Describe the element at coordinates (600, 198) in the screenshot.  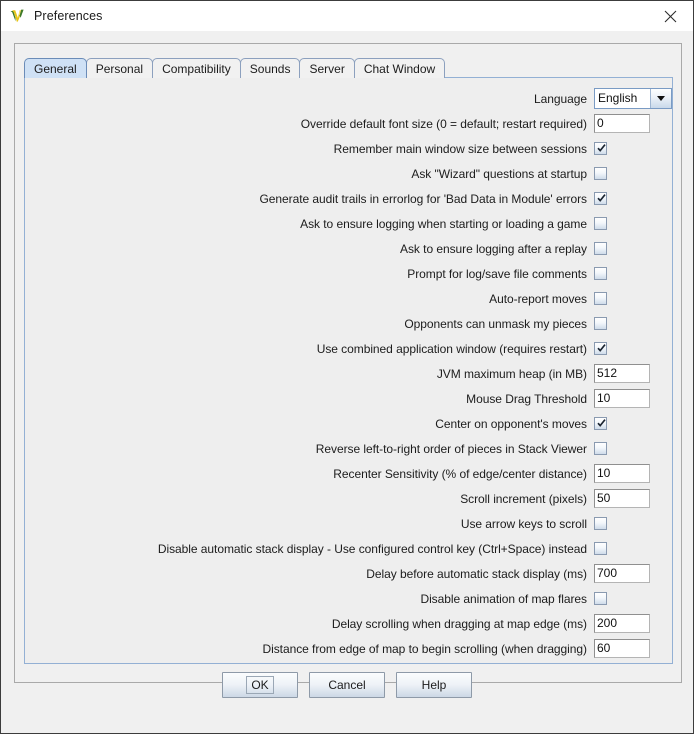
I see `checkbox-generate-audit-trails` at that location.